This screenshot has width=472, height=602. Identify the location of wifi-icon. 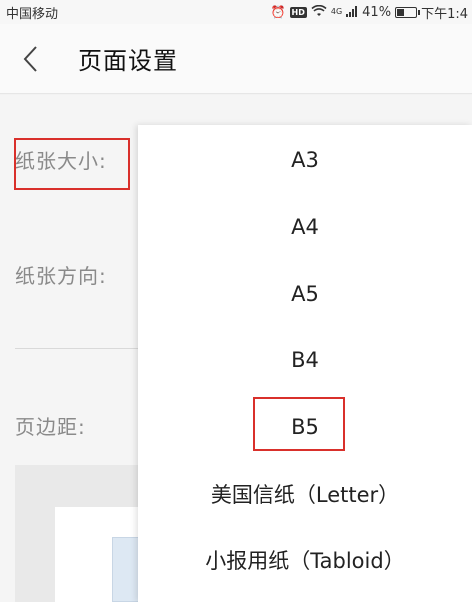
(319, 11).